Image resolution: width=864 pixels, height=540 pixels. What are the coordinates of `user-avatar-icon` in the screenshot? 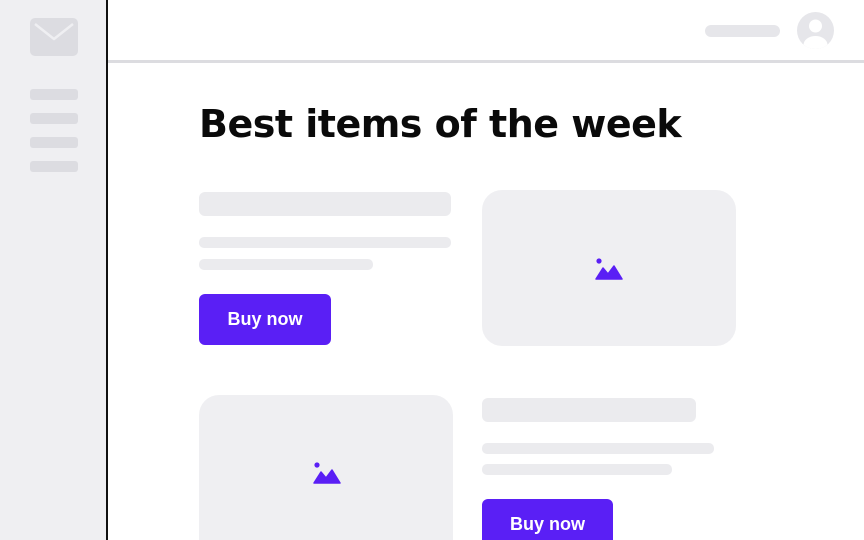 It's located at (815, 30).